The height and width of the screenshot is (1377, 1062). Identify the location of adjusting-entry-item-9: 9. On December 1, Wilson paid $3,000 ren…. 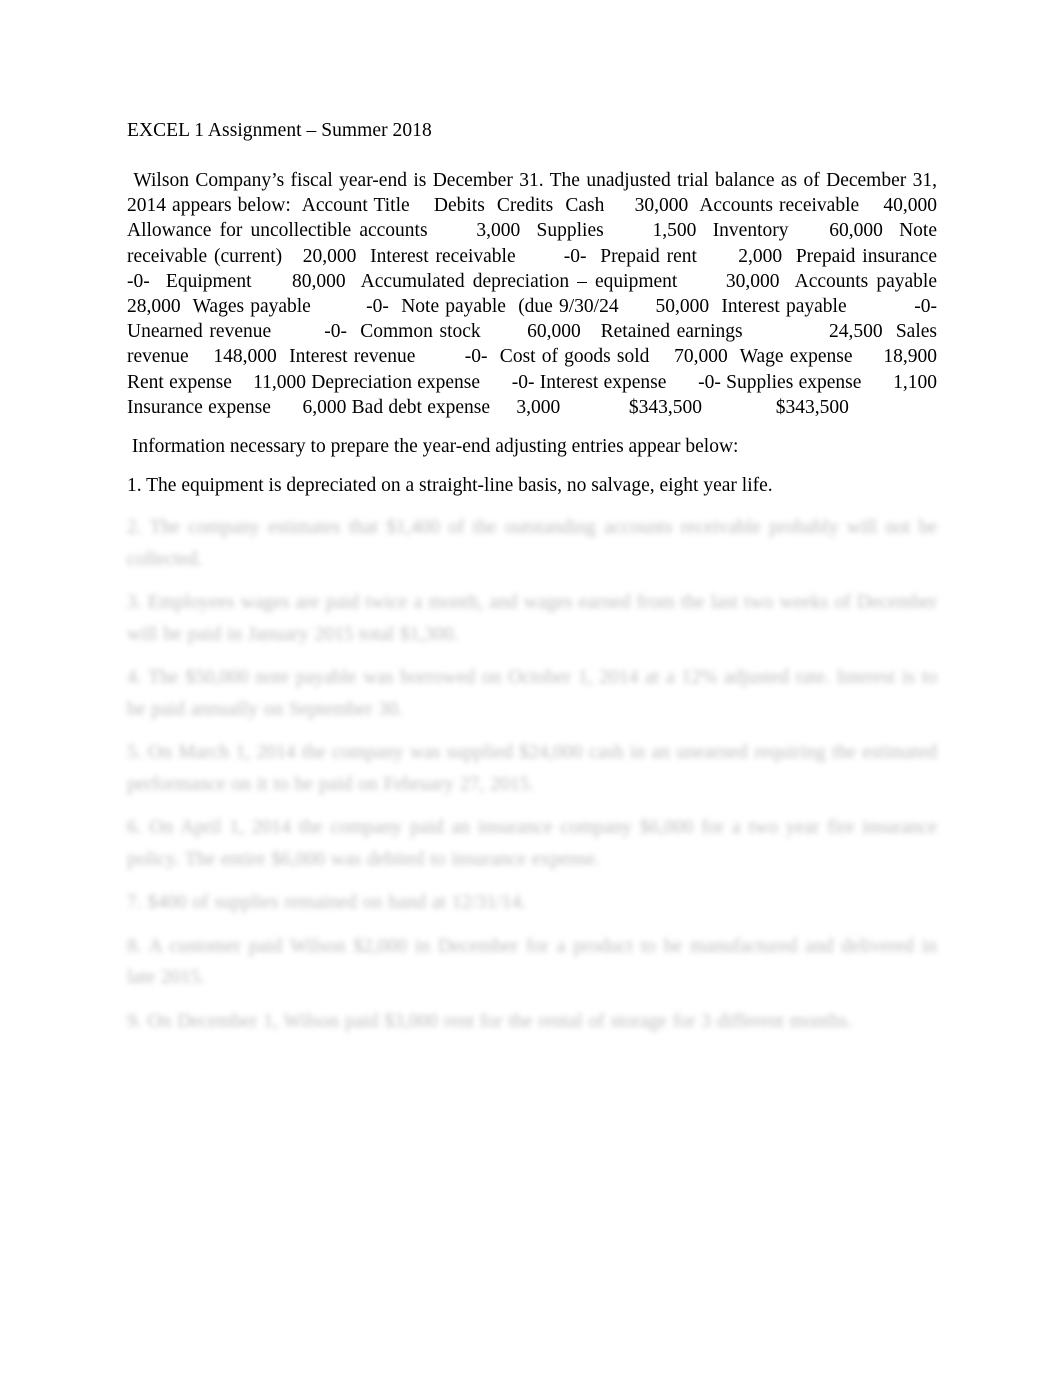
(489, 1021).